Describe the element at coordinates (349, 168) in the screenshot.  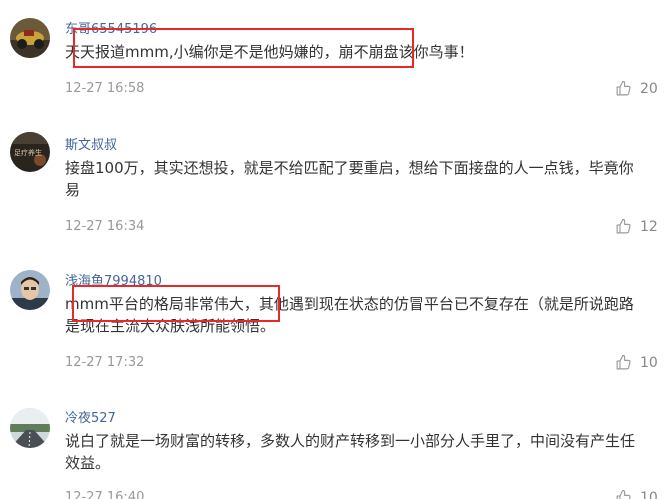
I see `comment-text-line: 接盘100万，其实还想投，就是不给匹配了要重启，想给下面接盘的人一点钱，毕竟你` at that location.